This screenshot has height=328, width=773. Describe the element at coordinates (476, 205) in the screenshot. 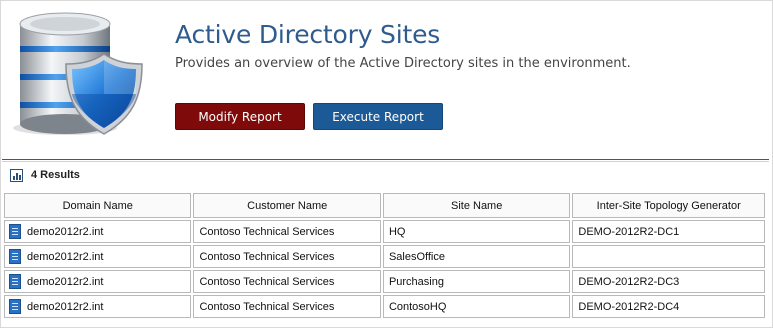

I see `column-header-site-name: Site Name` at that location.